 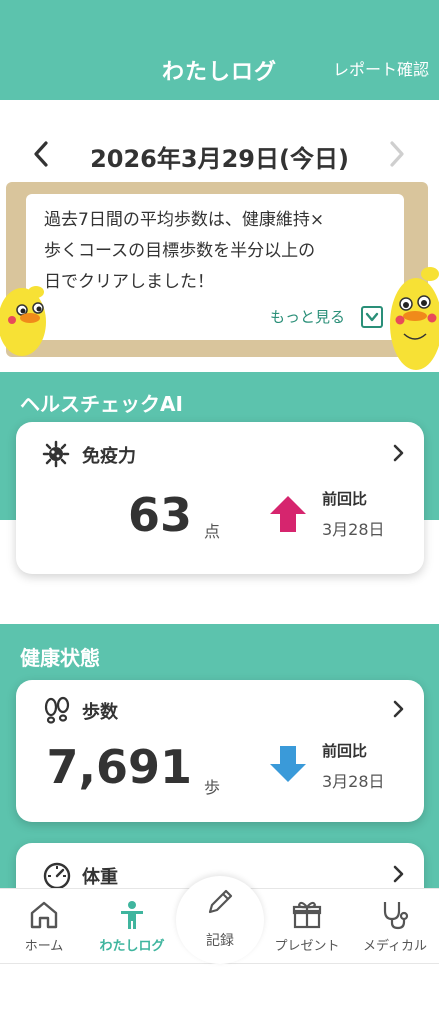 What do you see at coordinates (212, 531) in the screenshot?
I see `immunity-unit: 点` at bounding box center [212, 531].